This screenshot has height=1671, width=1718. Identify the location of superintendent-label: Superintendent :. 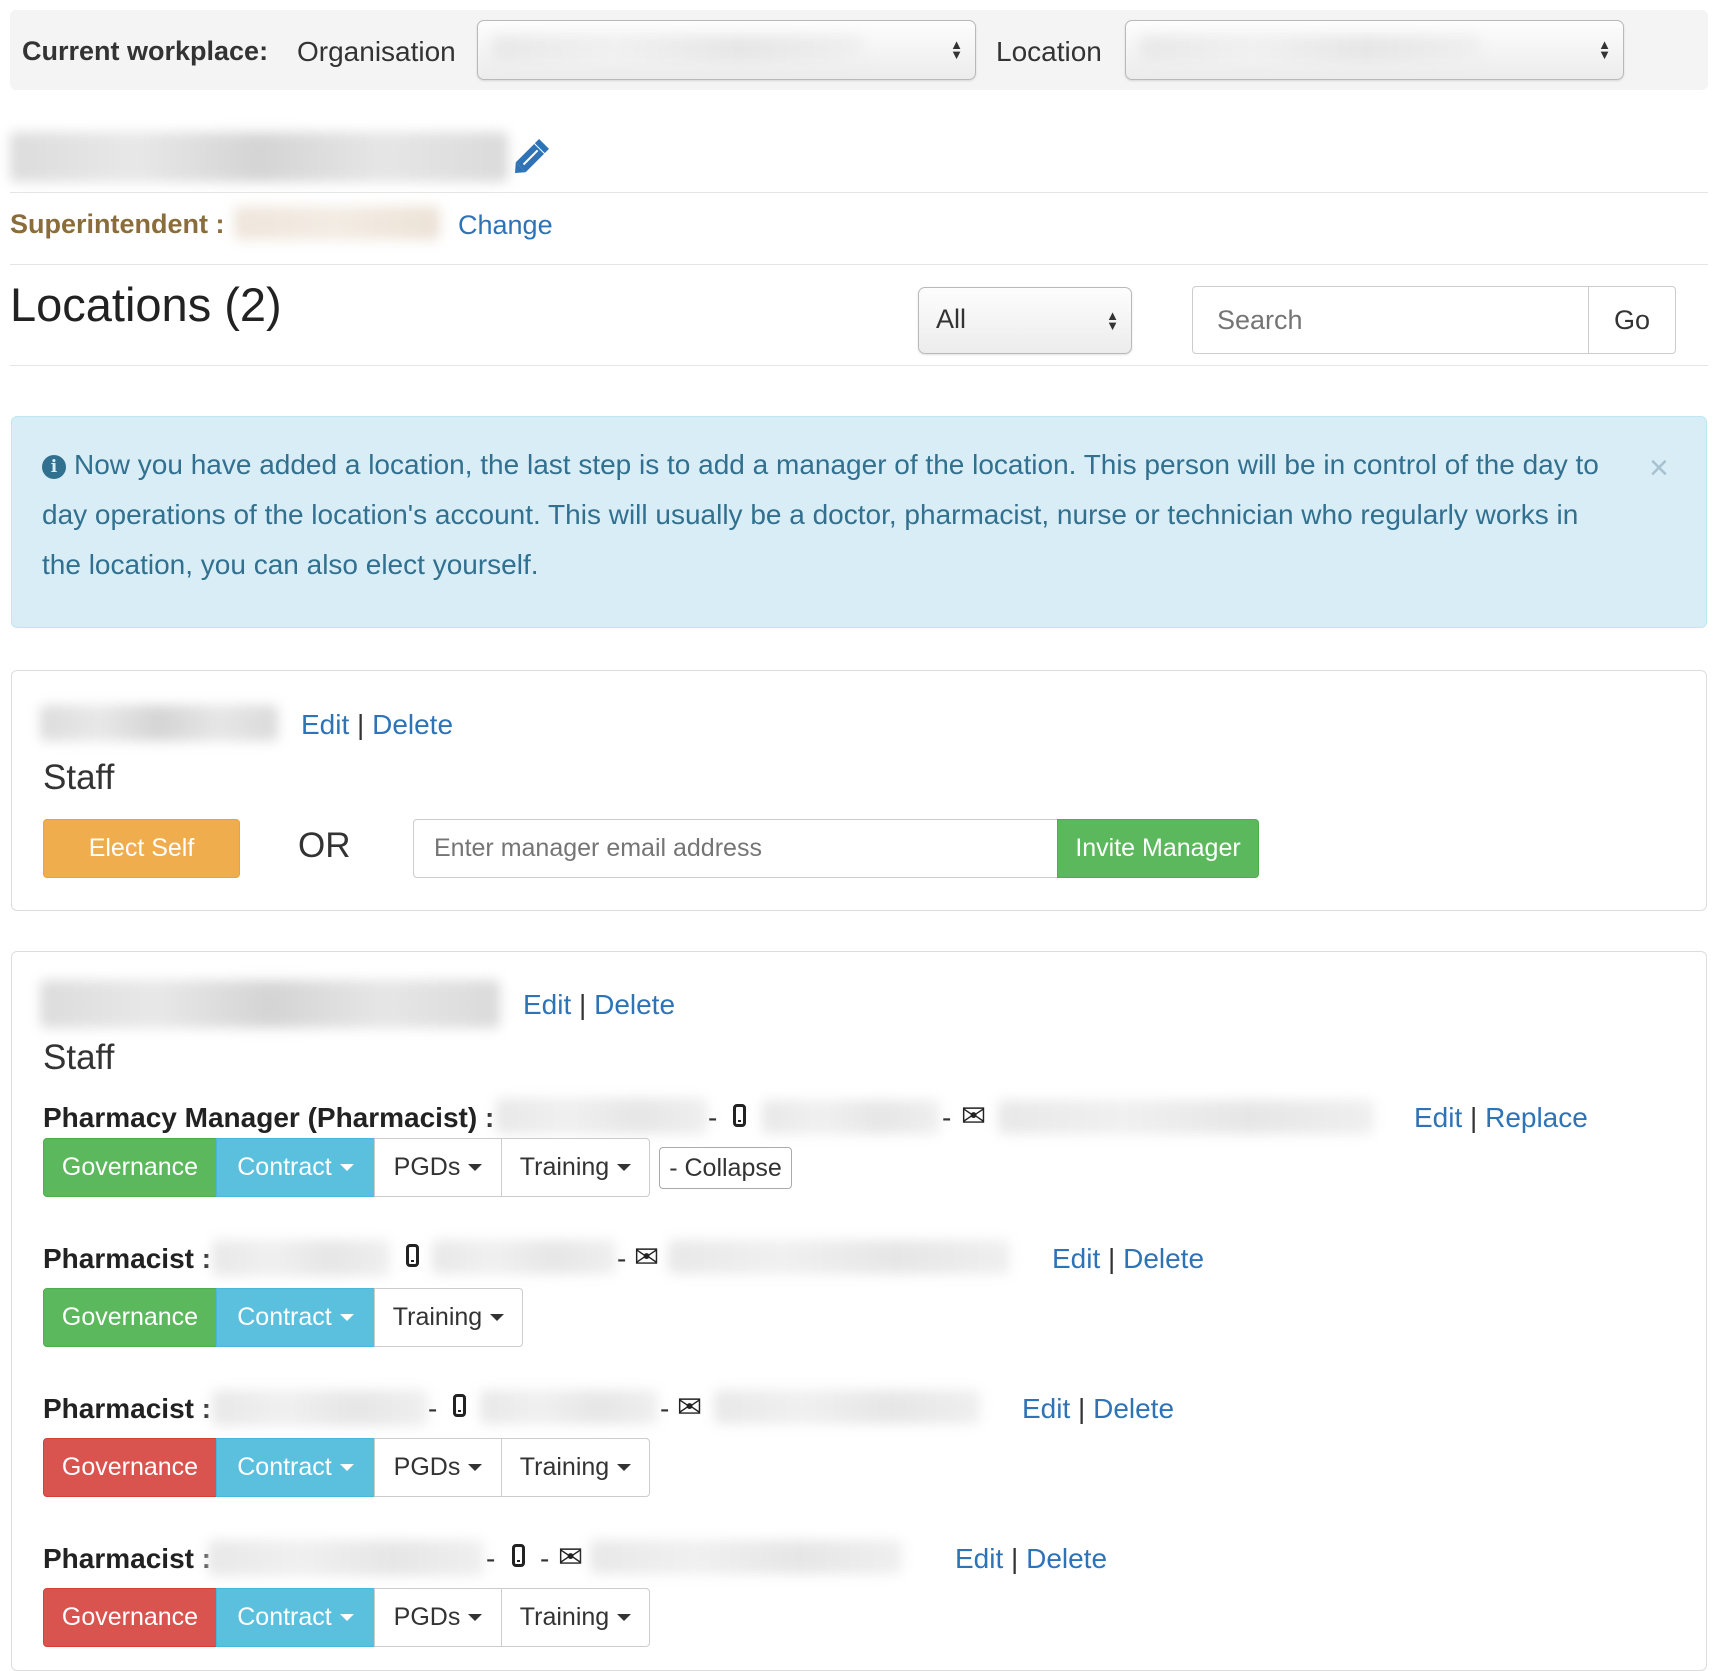
(117, 224).